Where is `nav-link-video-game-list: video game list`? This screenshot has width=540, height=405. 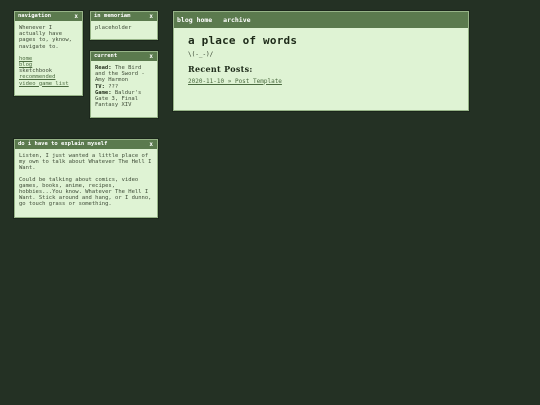
nav-link-video-game-list: video game list is located at coordinates (48, 84).